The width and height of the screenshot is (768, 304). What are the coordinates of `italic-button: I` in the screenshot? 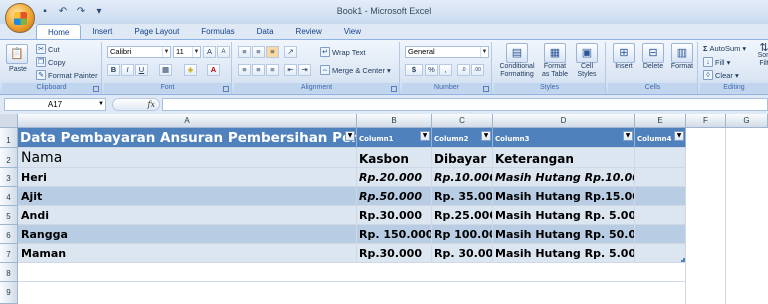 It's located at (127, 70).